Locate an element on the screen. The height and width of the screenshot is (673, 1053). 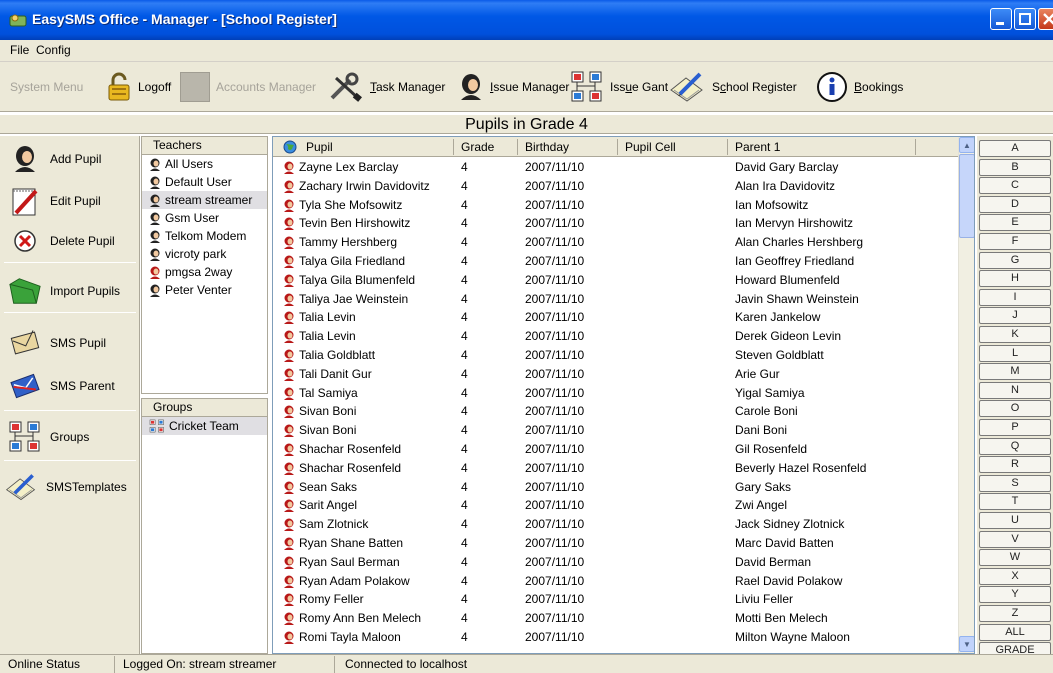
vertical-scrollbar: ▲ ▼ is located at coordinates (966, 395).